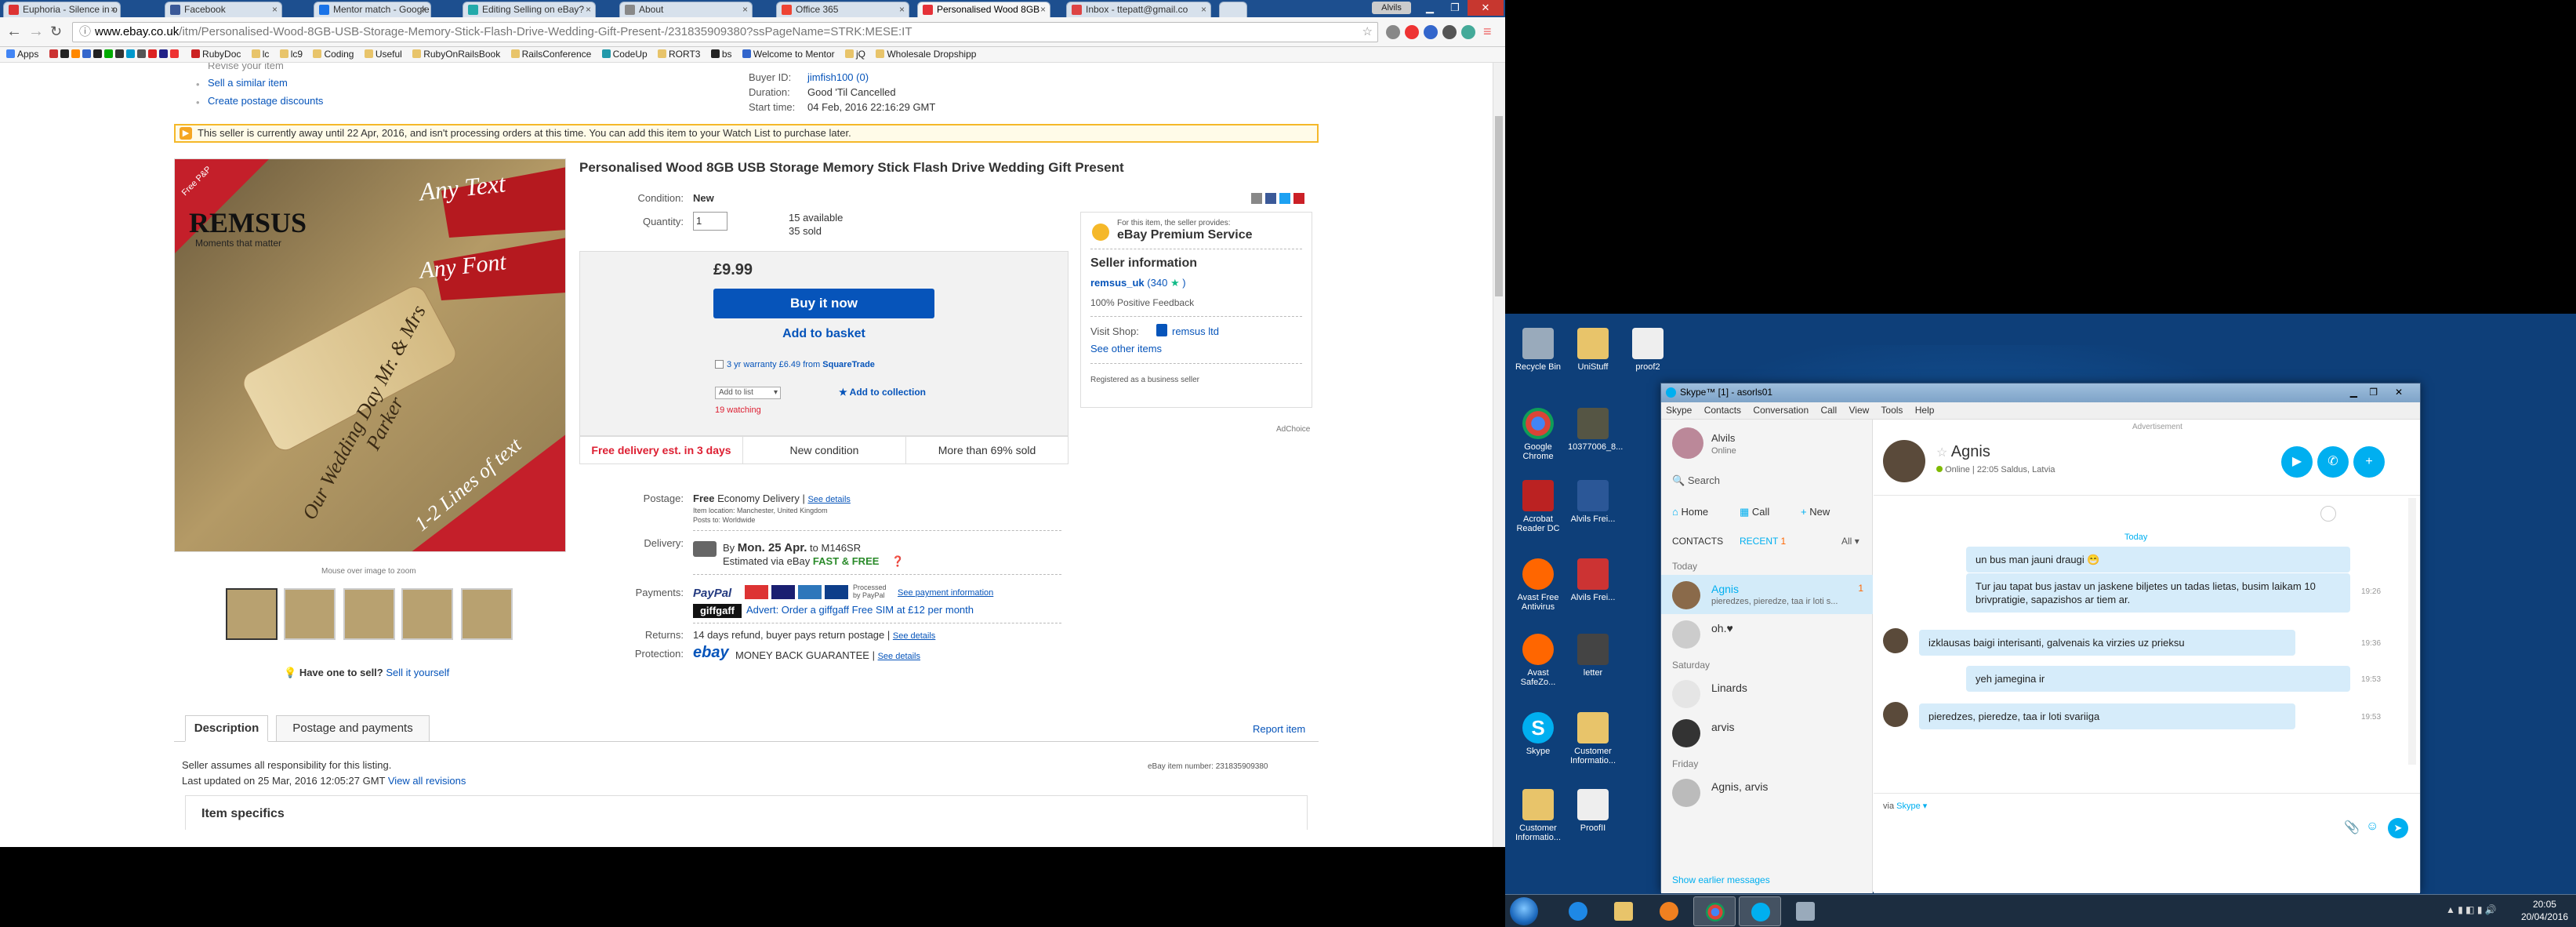 This screenshot has height=927, width=2576. What do you see at coordinates (1767, 792) in the screenshot?
I see `contact-row: Agnis, arvis` at bounding box center [1767, 792].